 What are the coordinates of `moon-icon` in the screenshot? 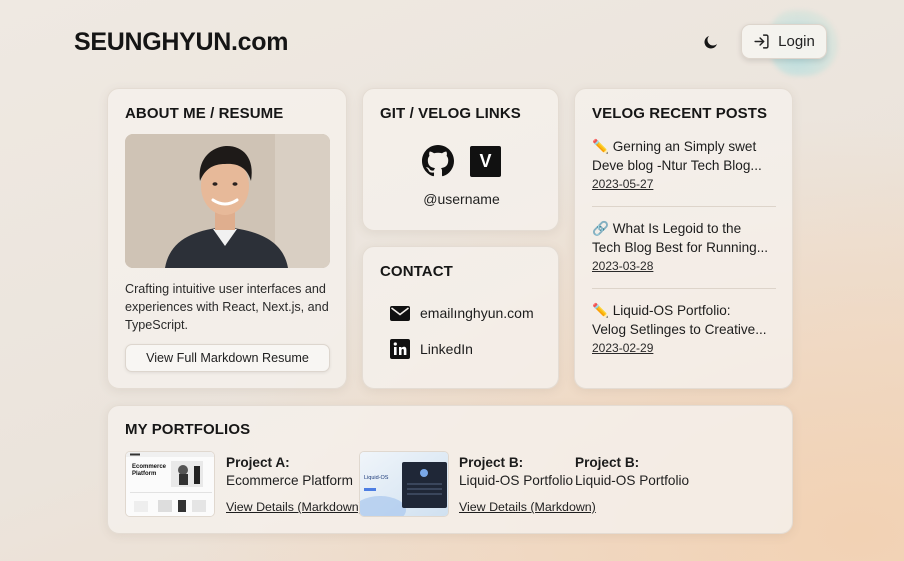 It's located at (710, 42).